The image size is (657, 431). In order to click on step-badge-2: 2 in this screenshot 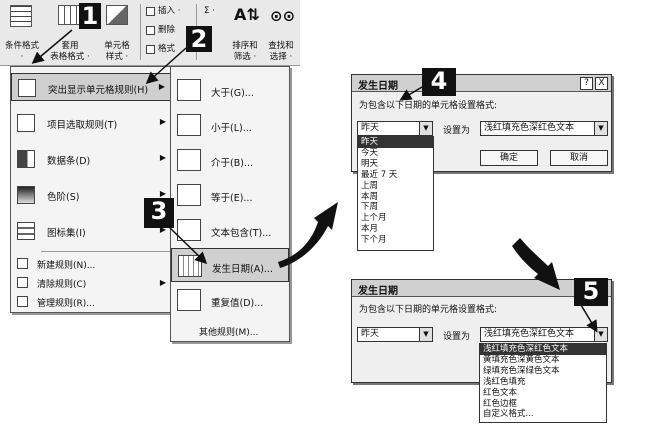, I will do `click(199, 39)`.